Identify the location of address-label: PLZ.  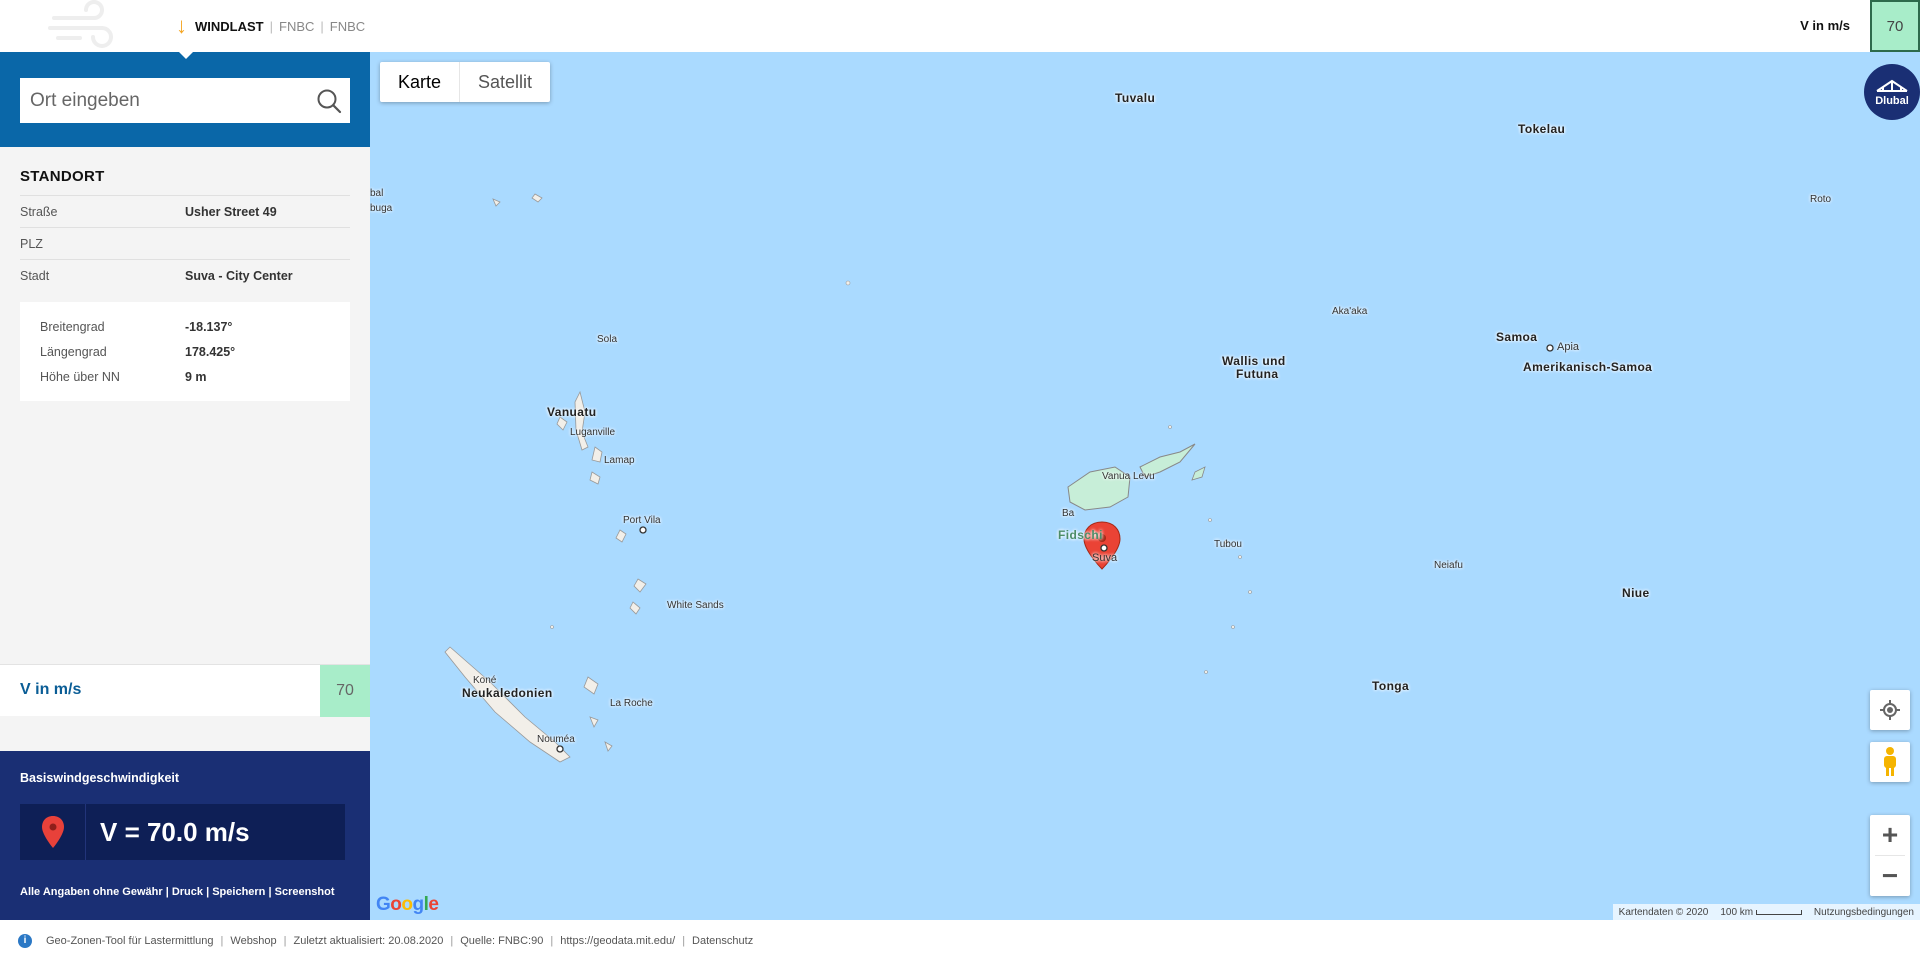
(31, 243).